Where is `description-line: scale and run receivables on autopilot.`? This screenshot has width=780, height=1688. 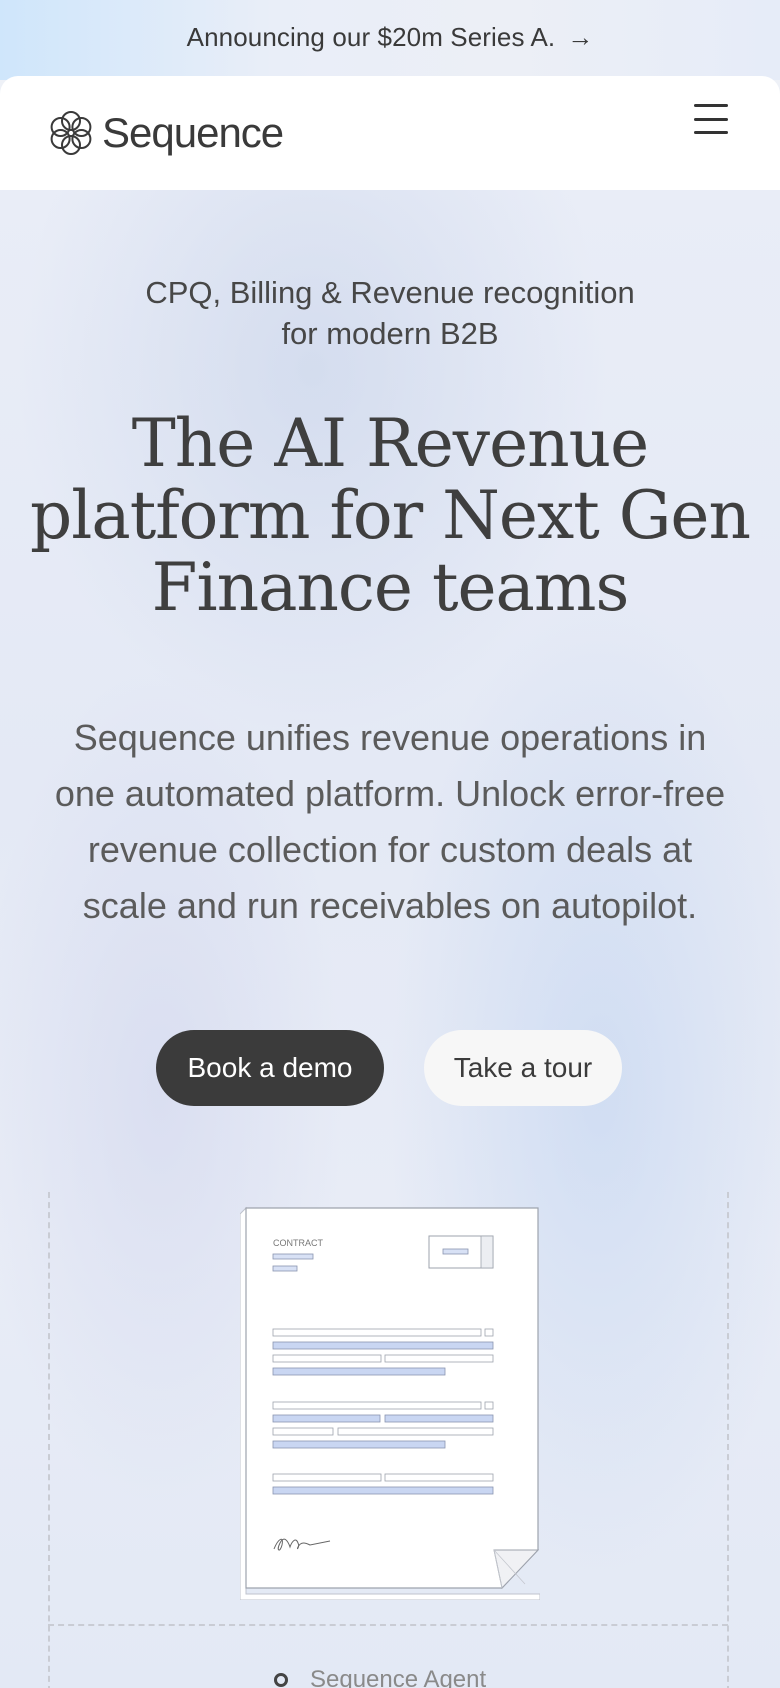 description-line: scale and run receivables on autopilot. is located at coordinates (390, 905).